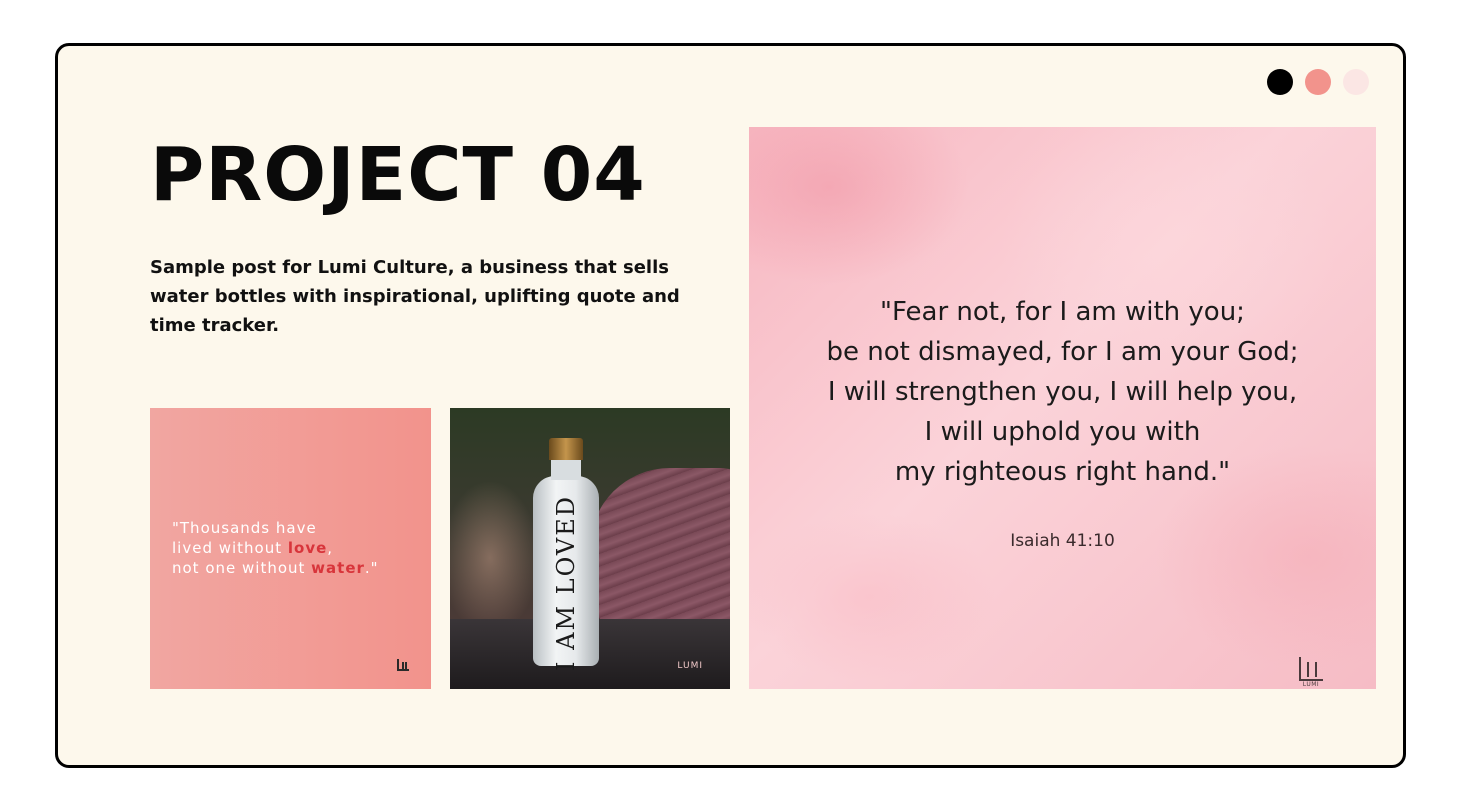  I want to click on verse-brand: LUMI, so click(1311, 684).